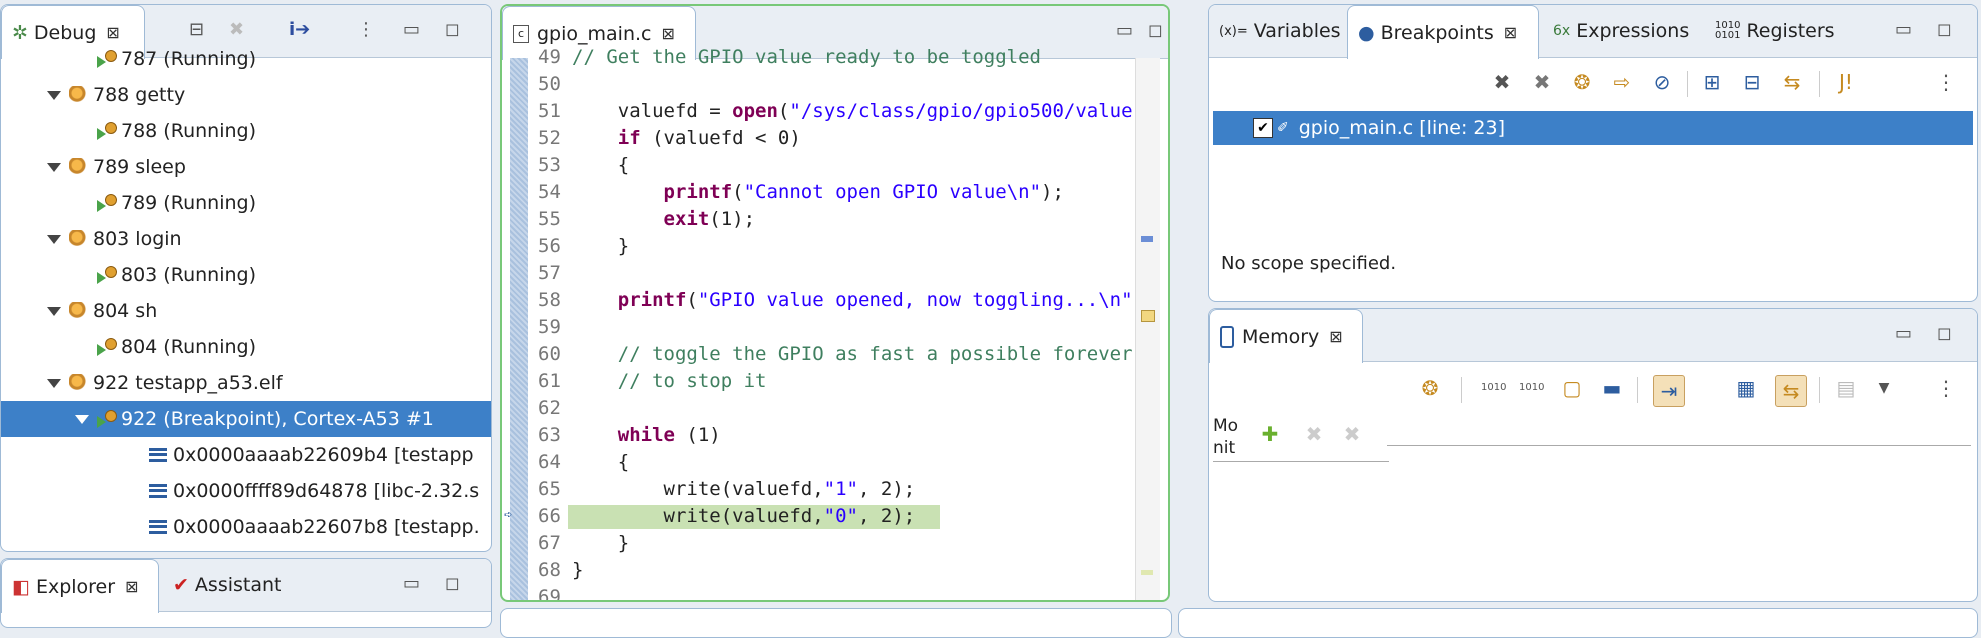  I want to click on remove-all-monitors-icon: ✖, so click(1352, 434).